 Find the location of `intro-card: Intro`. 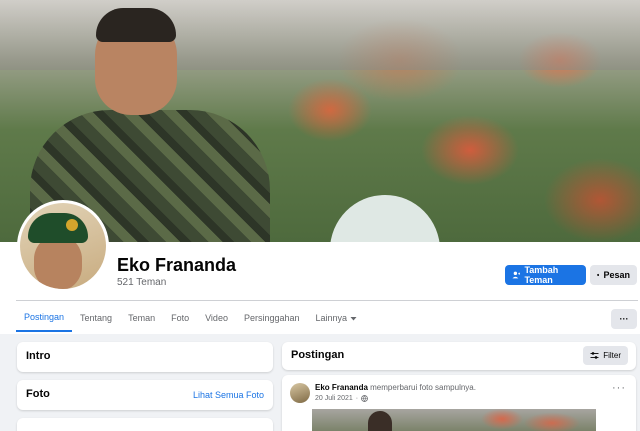

intro-card: Intro is located at coordinates (145, 357).